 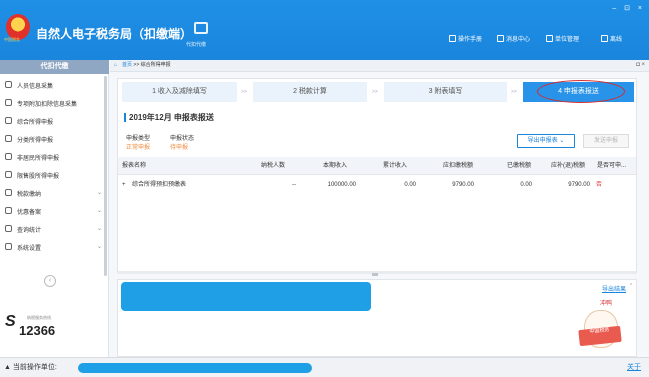 What do you see at coordinates (138, 139) in the screenshot?
I see `report-type-label: 申报类型` at bounding box center [138, 139].